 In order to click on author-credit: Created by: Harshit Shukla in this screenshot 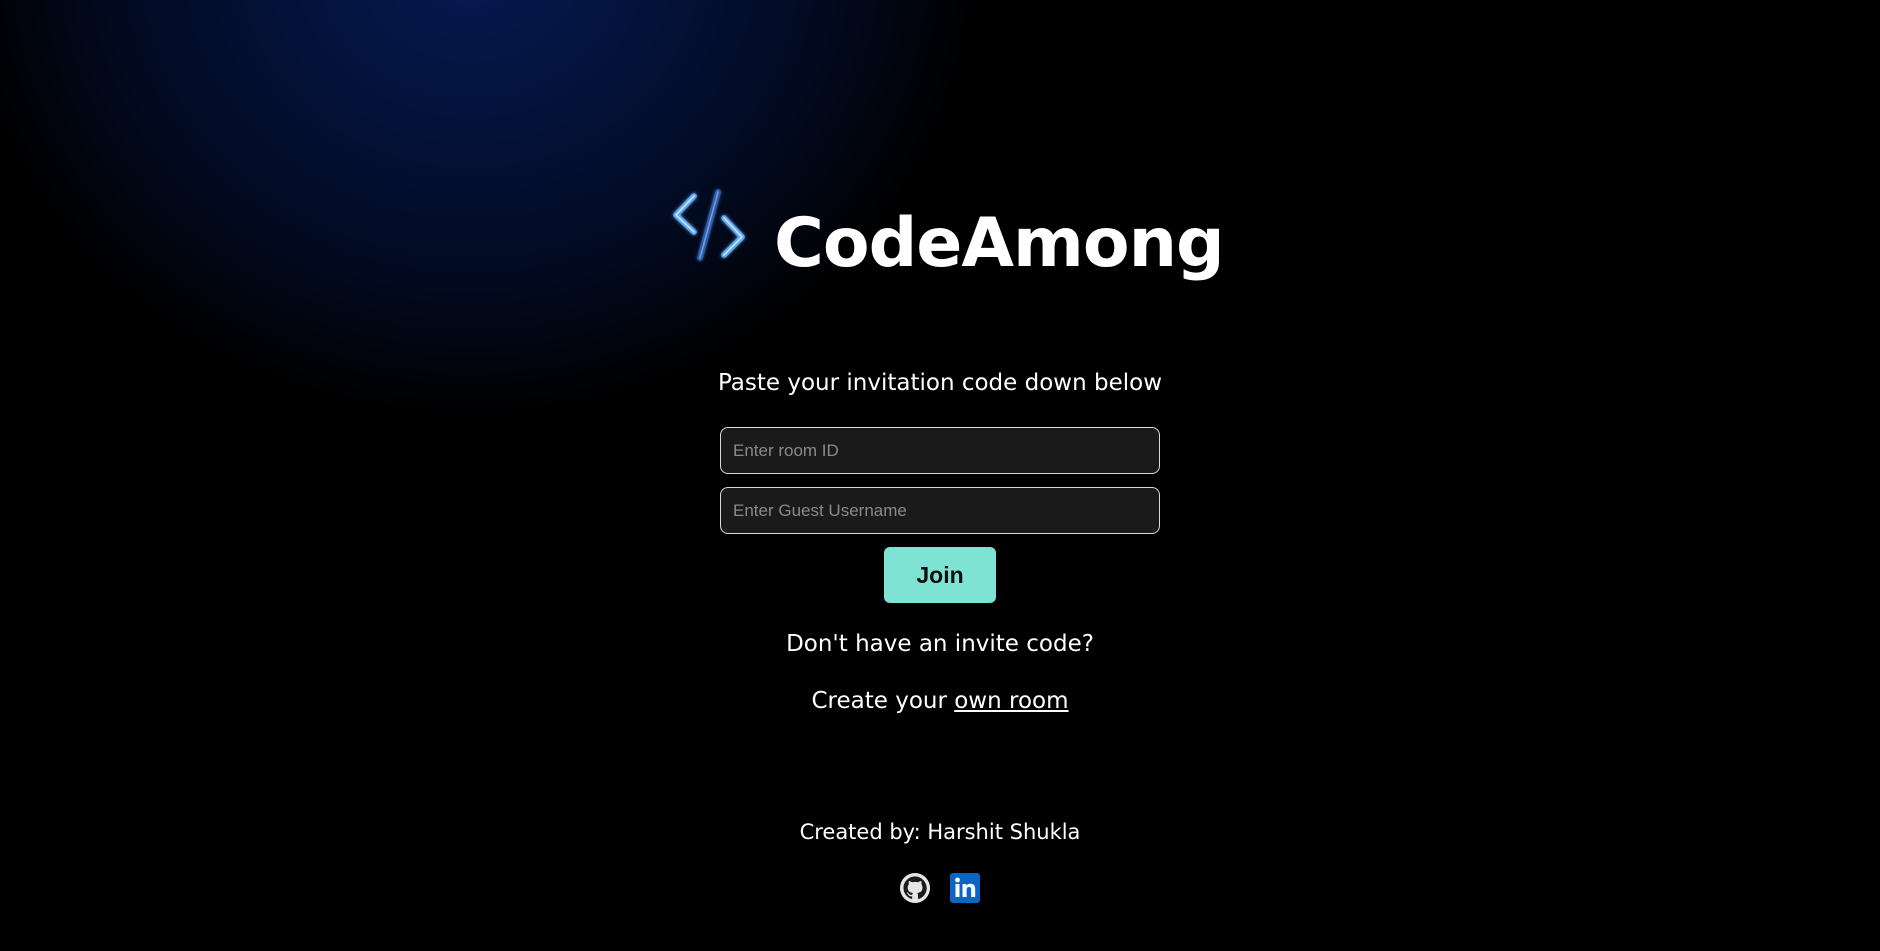, I will do `click(940, 832)`.